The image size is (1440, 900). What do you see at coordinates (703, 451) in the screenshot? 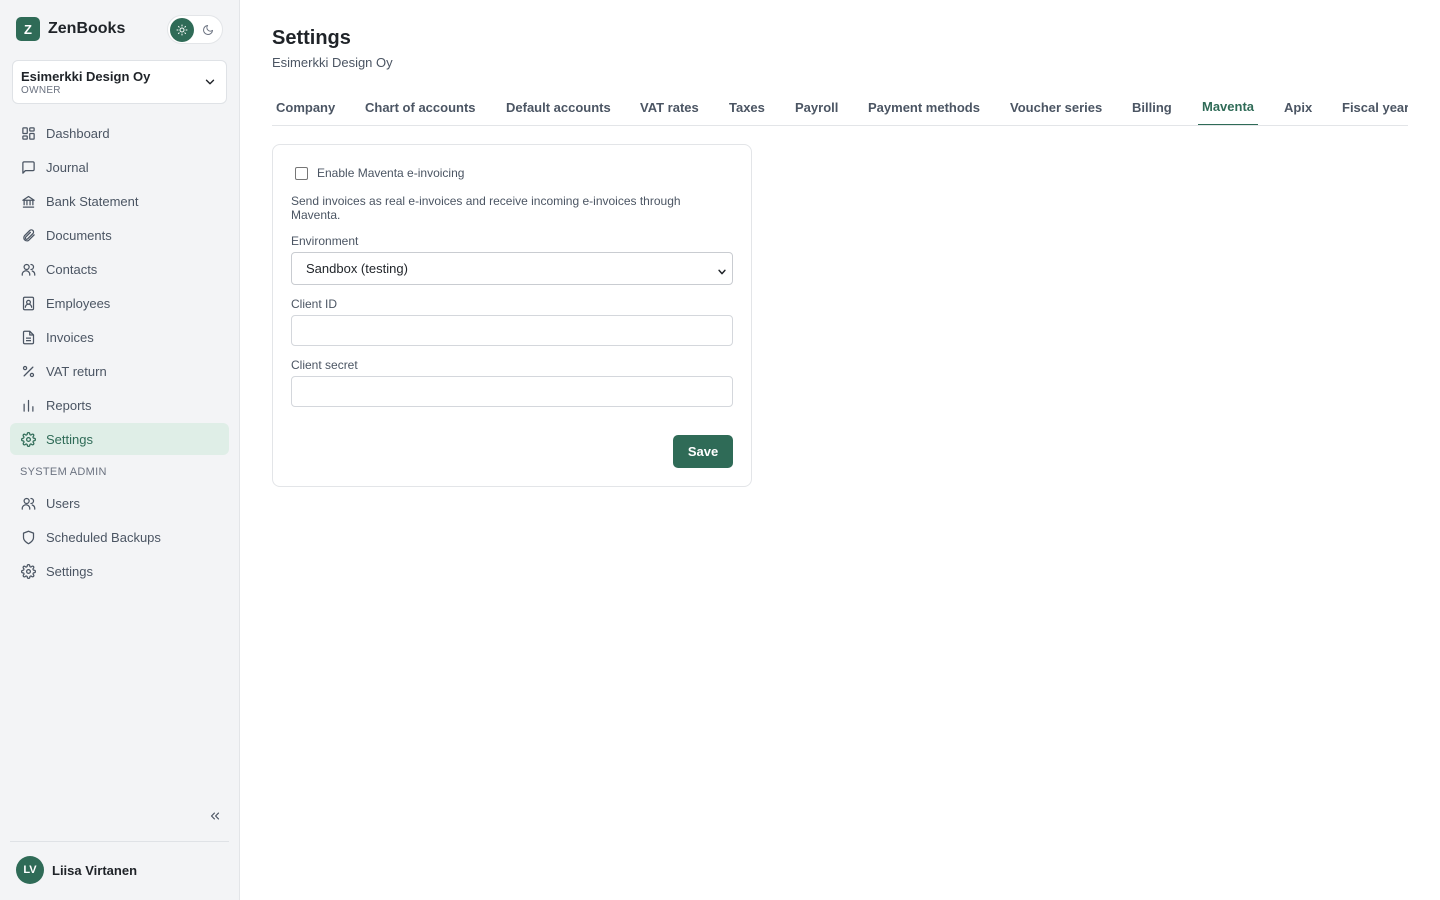
I see `save-button: Save` at bounding box center [703, 451].